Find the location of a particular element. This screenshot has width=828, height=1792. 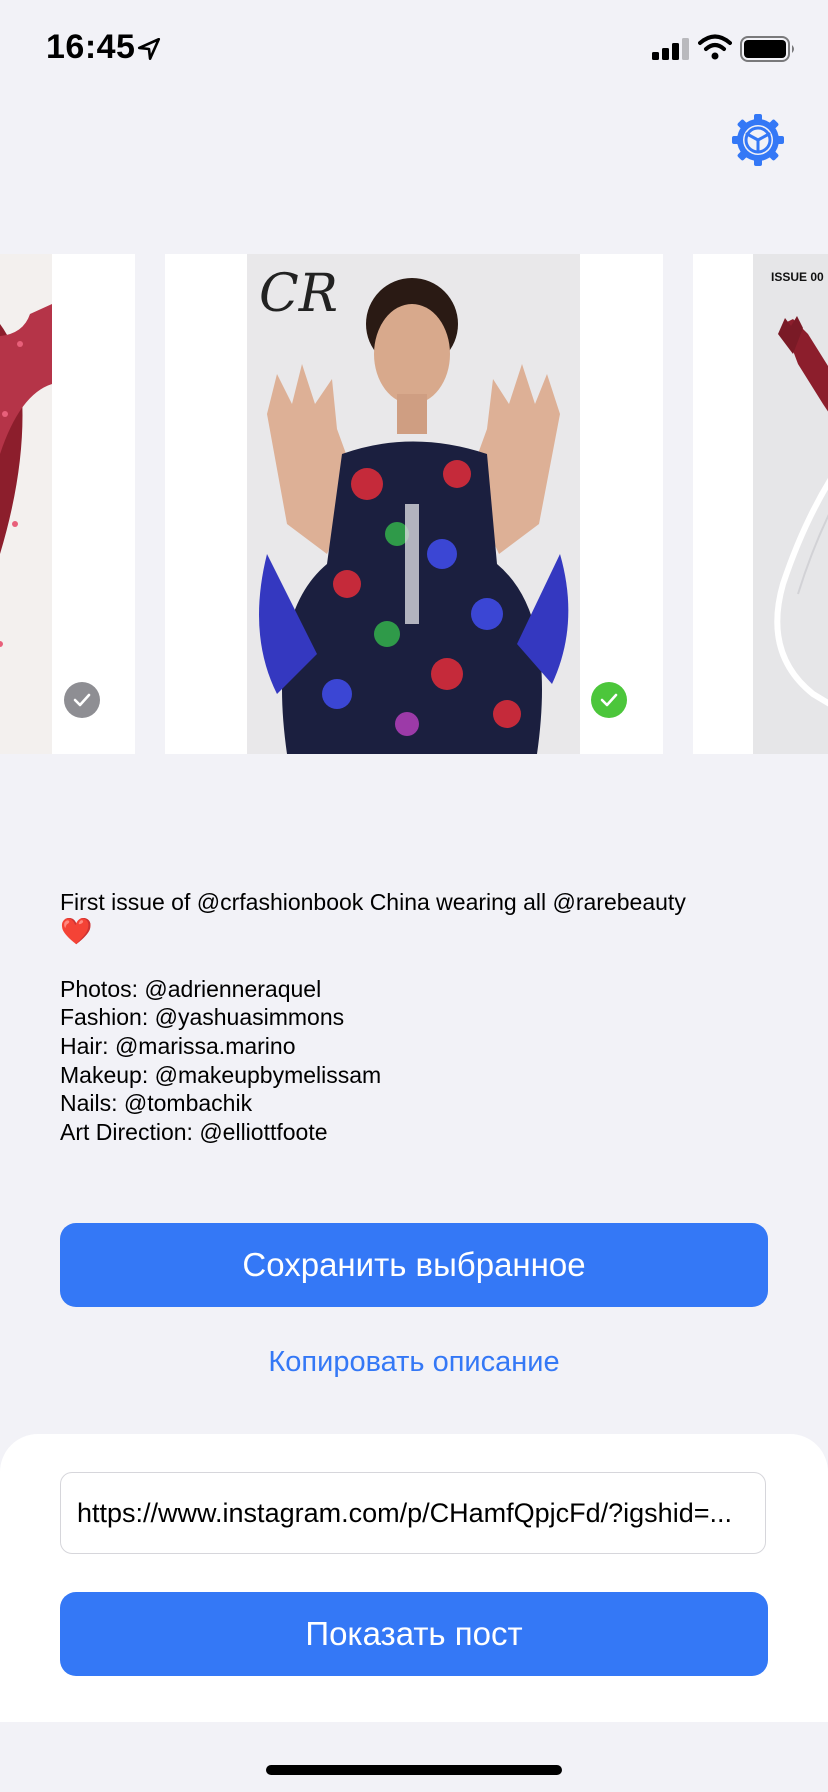

select-checkmark-center is located at coordinates (609, 700).